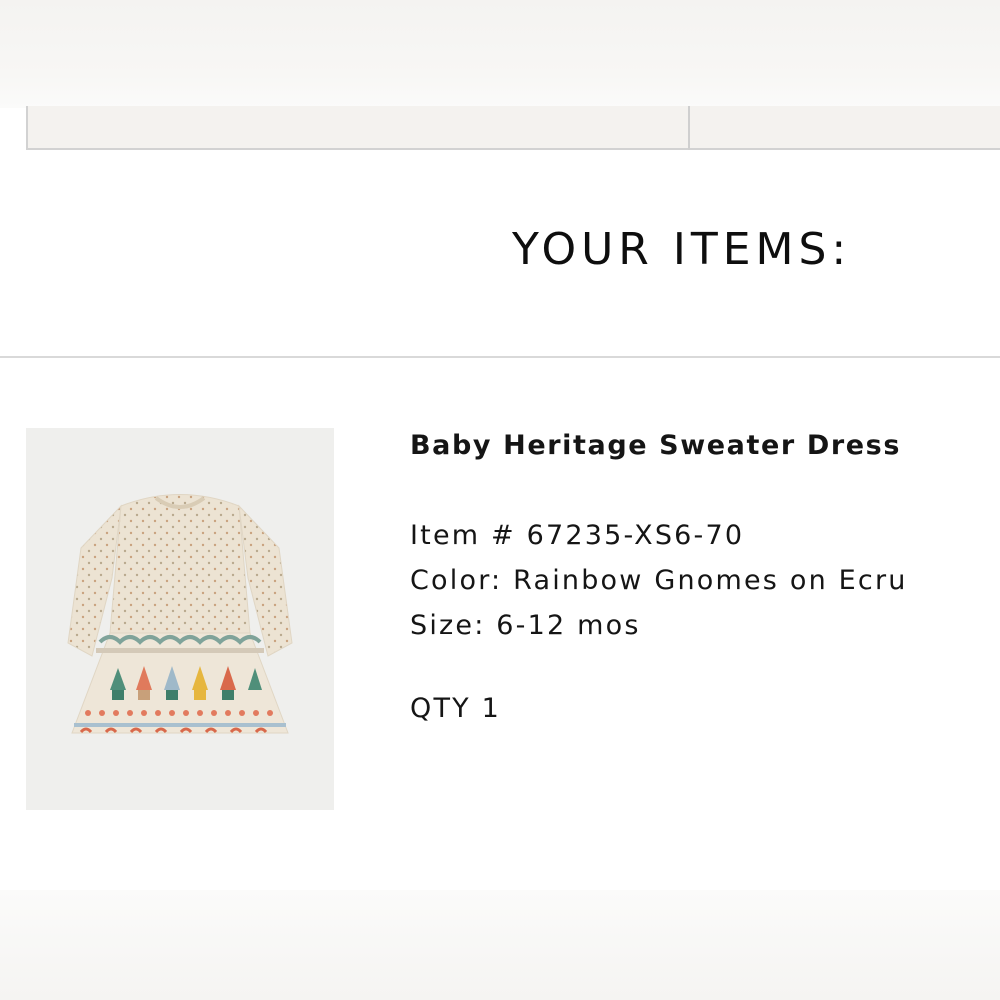 The height and width of the screenshot is (1000, 1000). I want to click on tab-bar, so click(513, 128).